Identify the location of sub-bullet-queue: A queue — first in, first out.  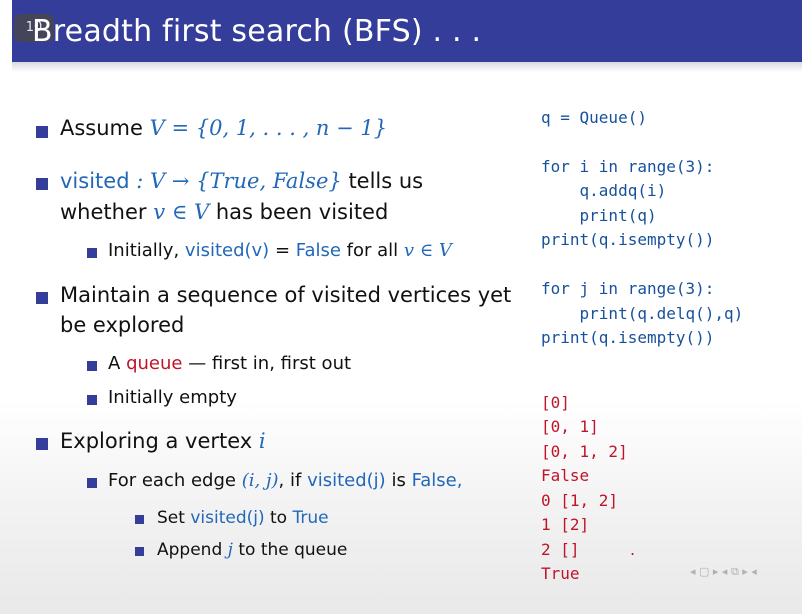
(229, 363).